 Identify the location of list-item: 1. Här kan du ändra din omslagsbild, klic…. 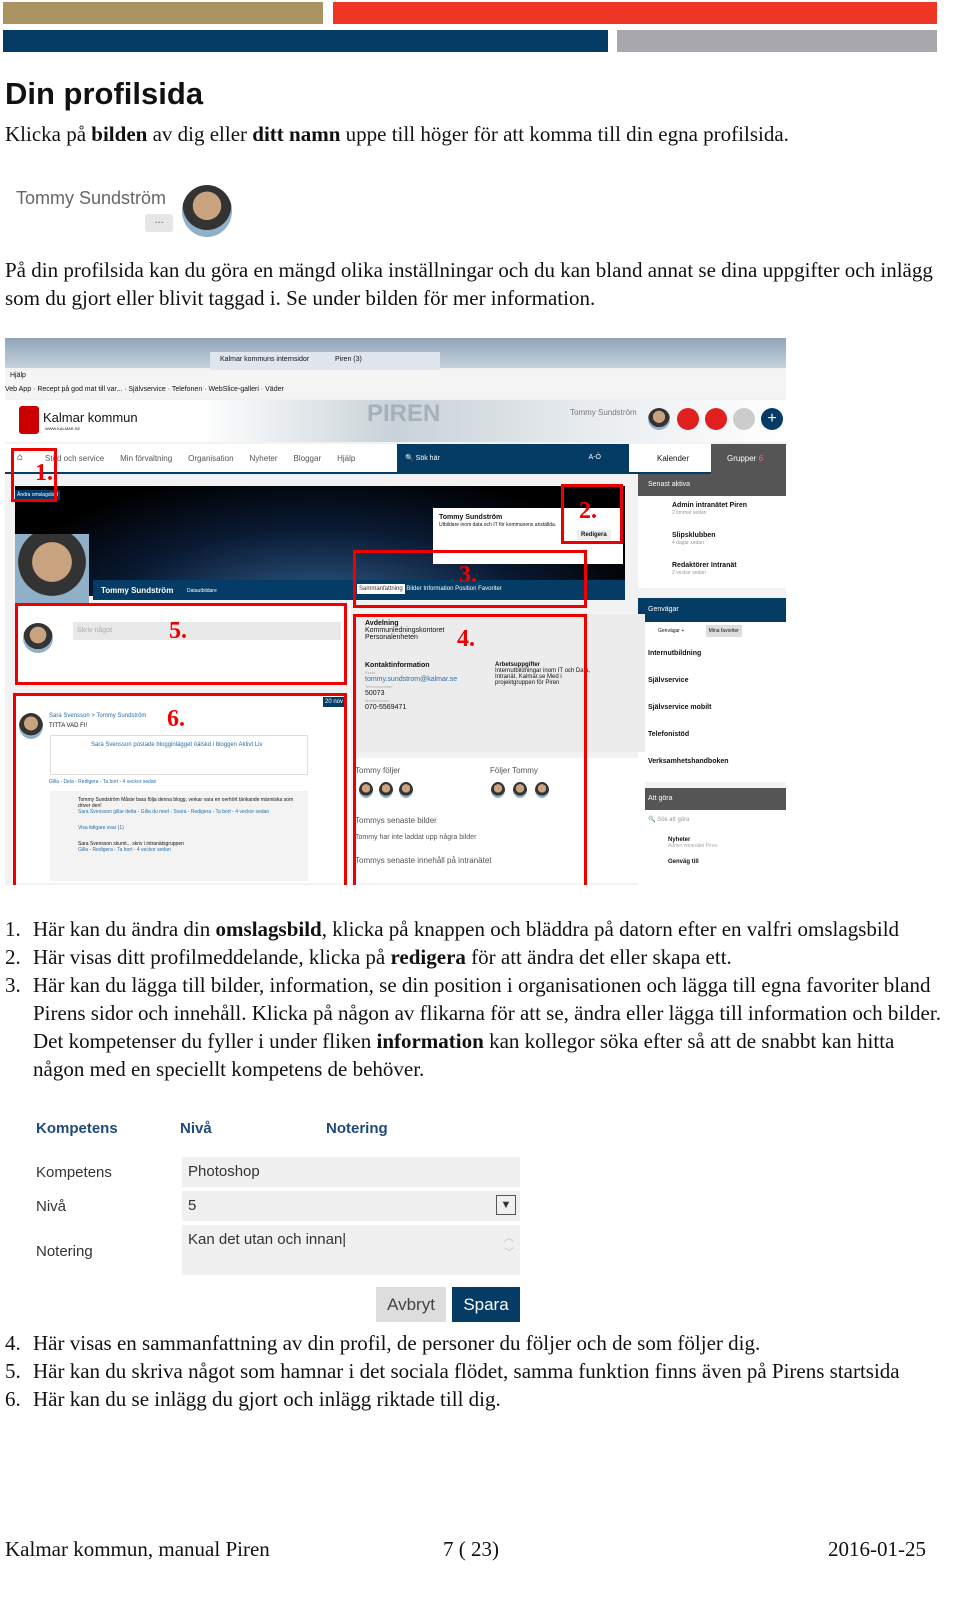
(452, 929).